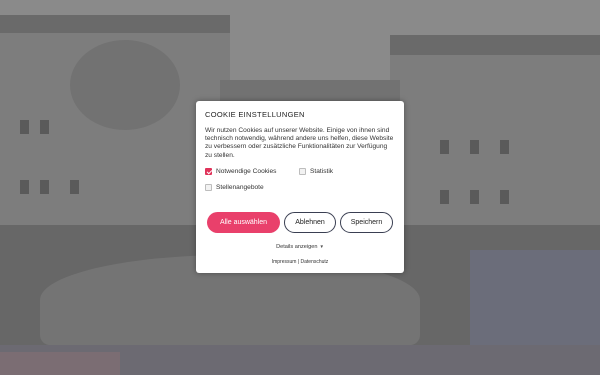 This screenshot has height=375, width=600. Describe the element at coordinates (495, 45) in the screenshot. I see `background-roof-right` at that location.